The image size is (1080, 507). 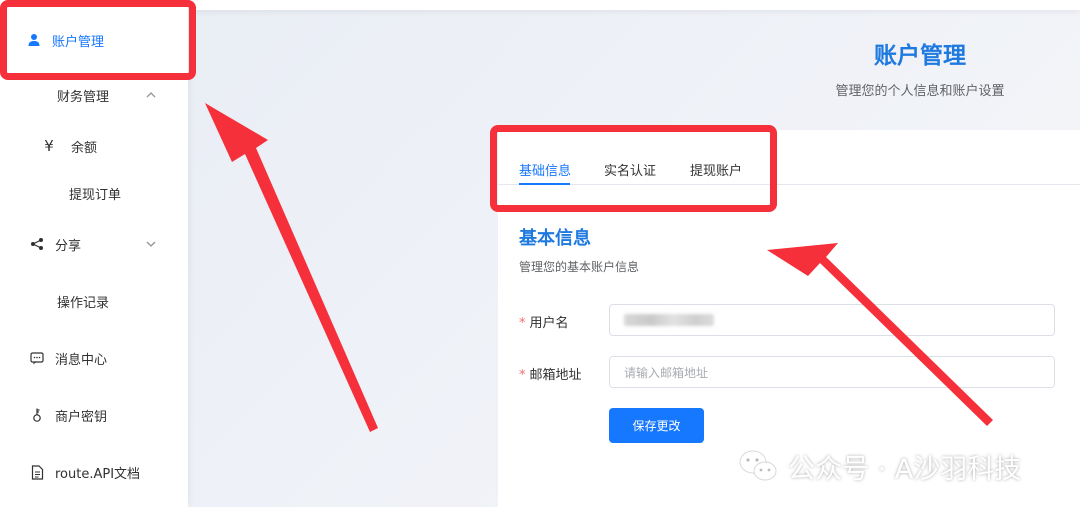 What do you see at coordinates (758, 465) in the screenshot?
I see `wechat-icon` at bounding box center [758, 465].